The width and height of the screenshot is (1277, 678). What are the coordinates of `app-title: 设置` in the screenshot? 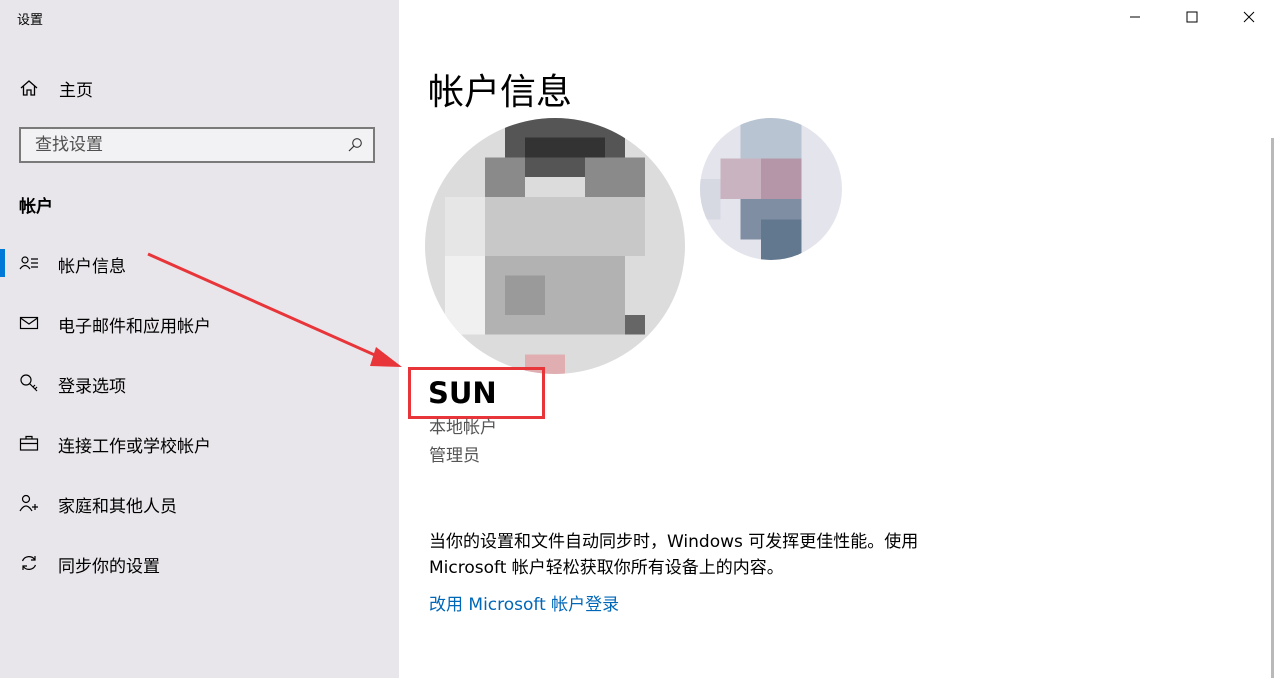 It's located at (30, 20).